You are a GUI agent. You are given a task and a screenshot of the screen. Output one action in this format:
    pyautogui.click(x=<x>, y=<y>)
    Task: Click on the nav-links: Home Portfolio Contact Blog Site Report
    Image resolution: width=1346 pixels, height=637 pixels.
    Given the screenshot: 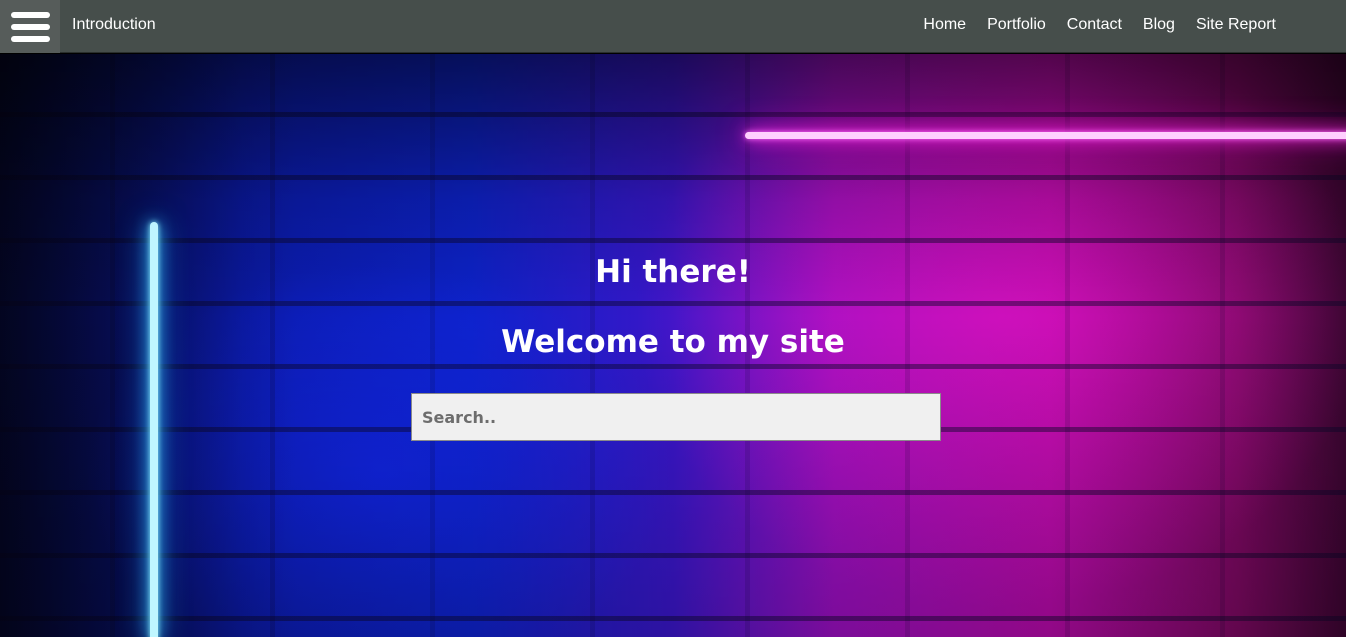 What is the action you would take?
    pyautogui.click(x=1099, y=25)
    